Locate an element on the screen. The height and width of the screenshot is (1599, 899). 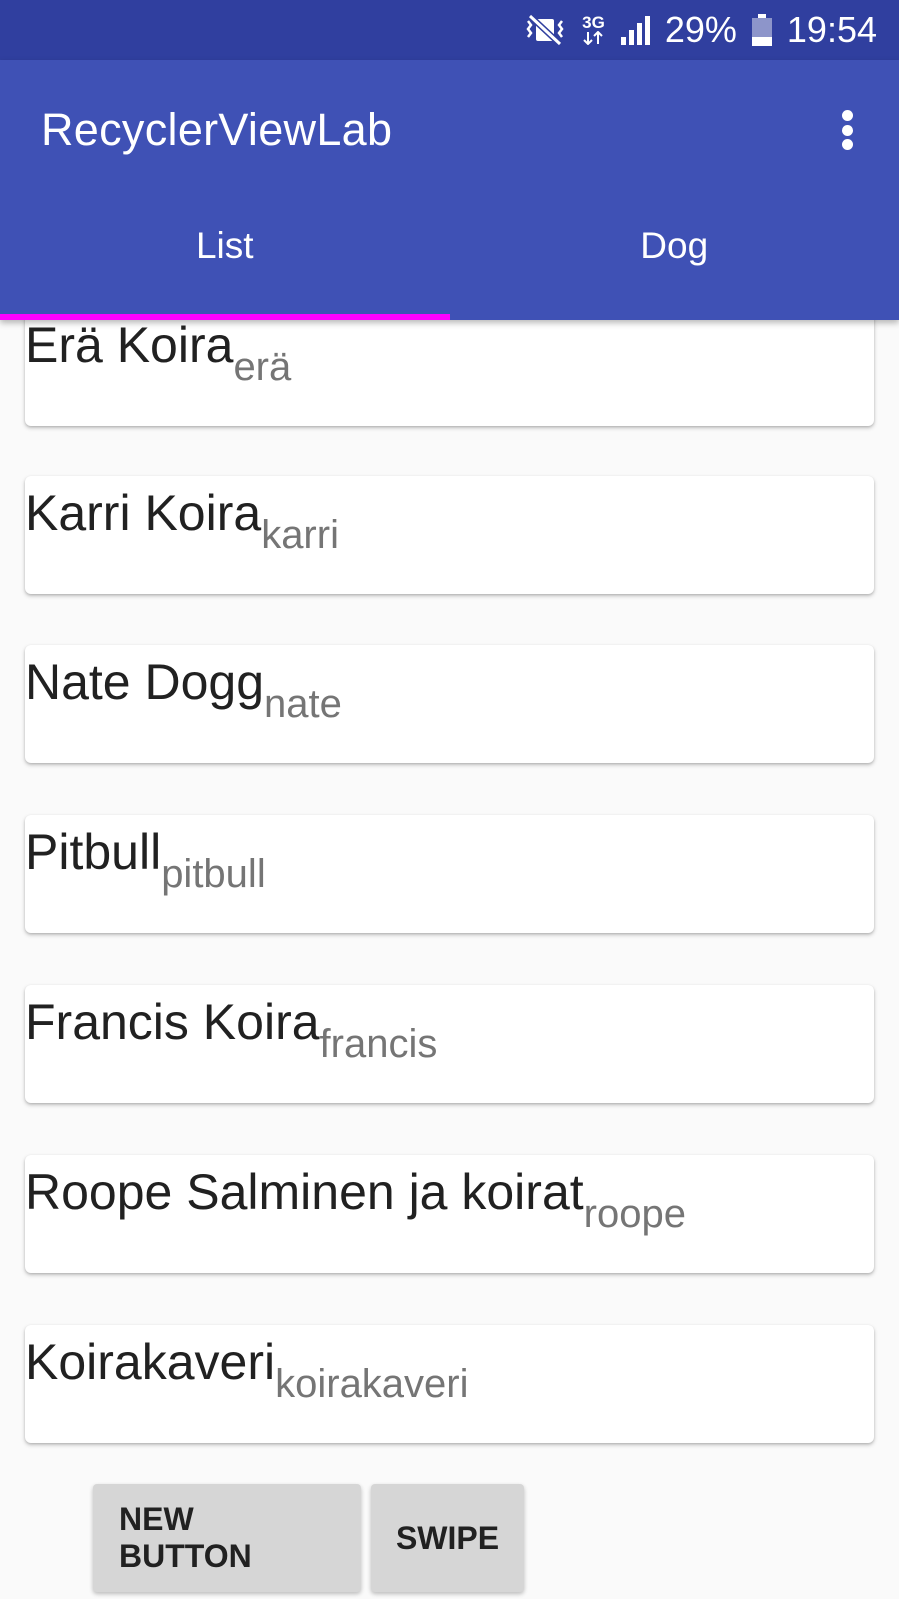
item-name: Nate Dogg is located at coordinates (145, 682).